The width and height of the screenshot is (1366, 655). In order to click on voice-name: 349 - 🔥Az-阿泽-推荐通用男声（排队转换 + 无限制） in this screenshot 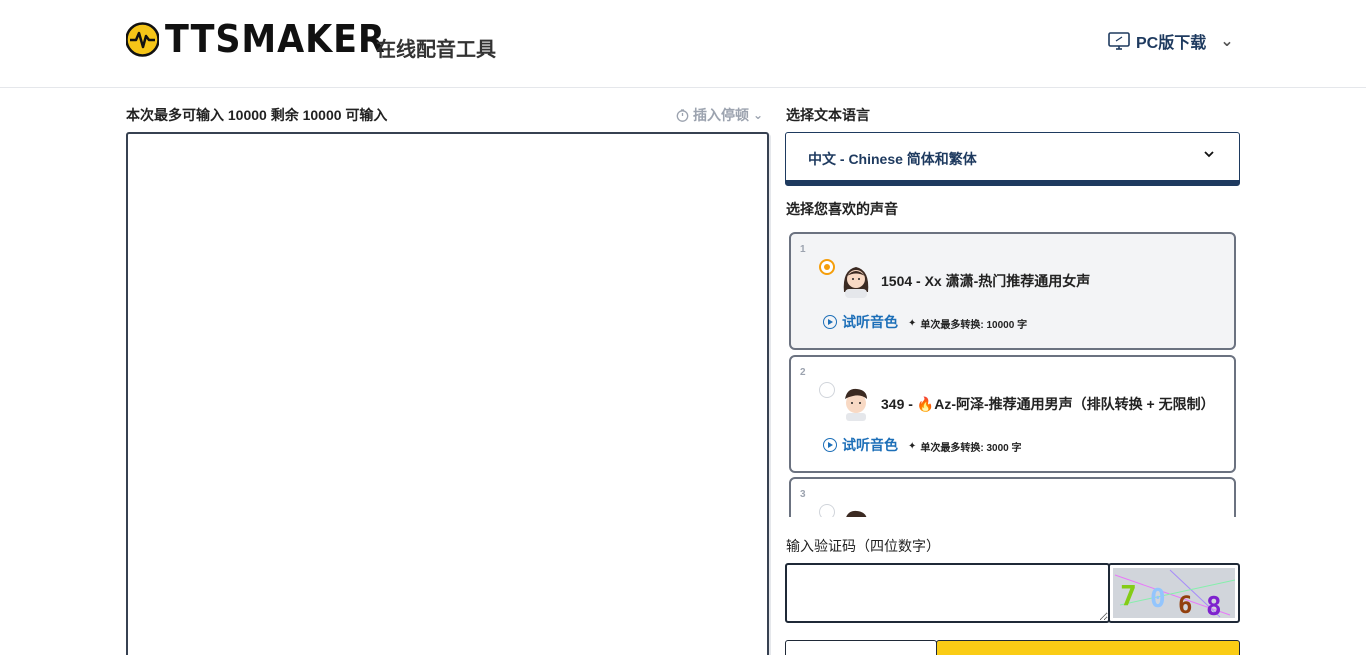, I will do `click(1048, 404)`.